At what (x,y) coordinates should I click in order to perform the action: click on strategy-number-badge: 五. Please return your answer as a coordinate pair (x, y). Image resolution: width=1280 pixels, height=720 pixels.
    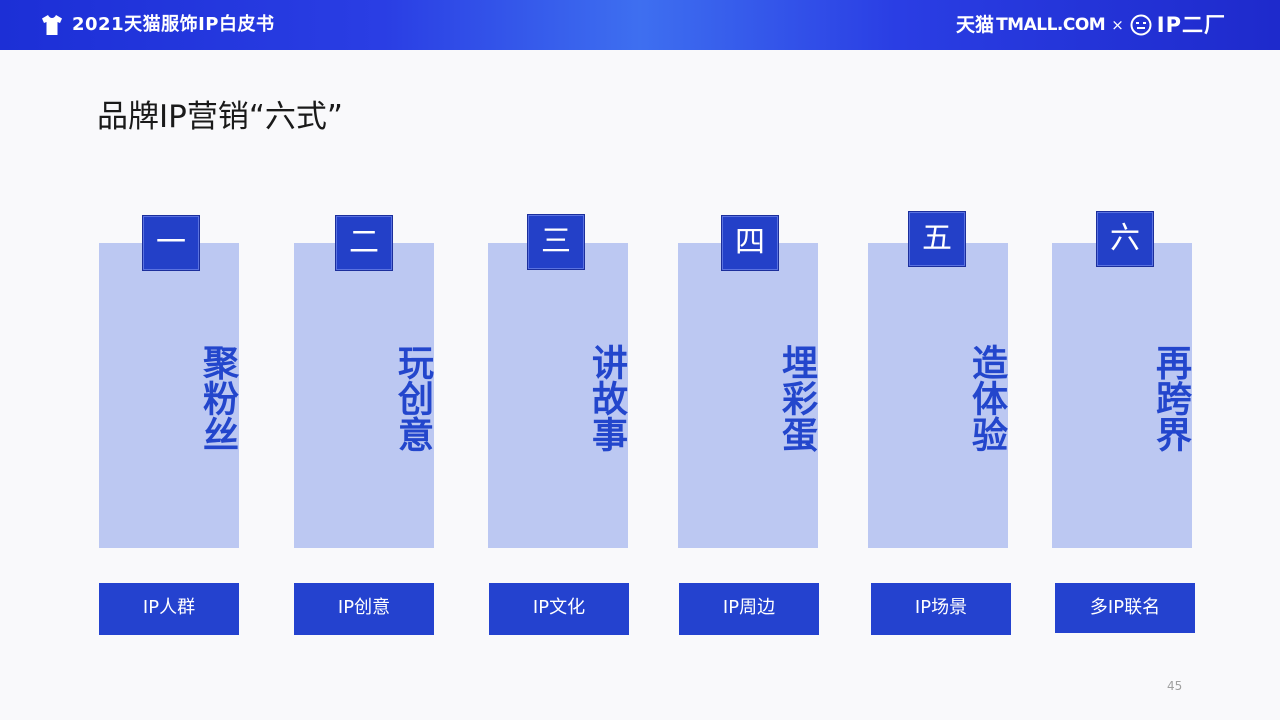
    Looking at the image, I should click on (937, 239).